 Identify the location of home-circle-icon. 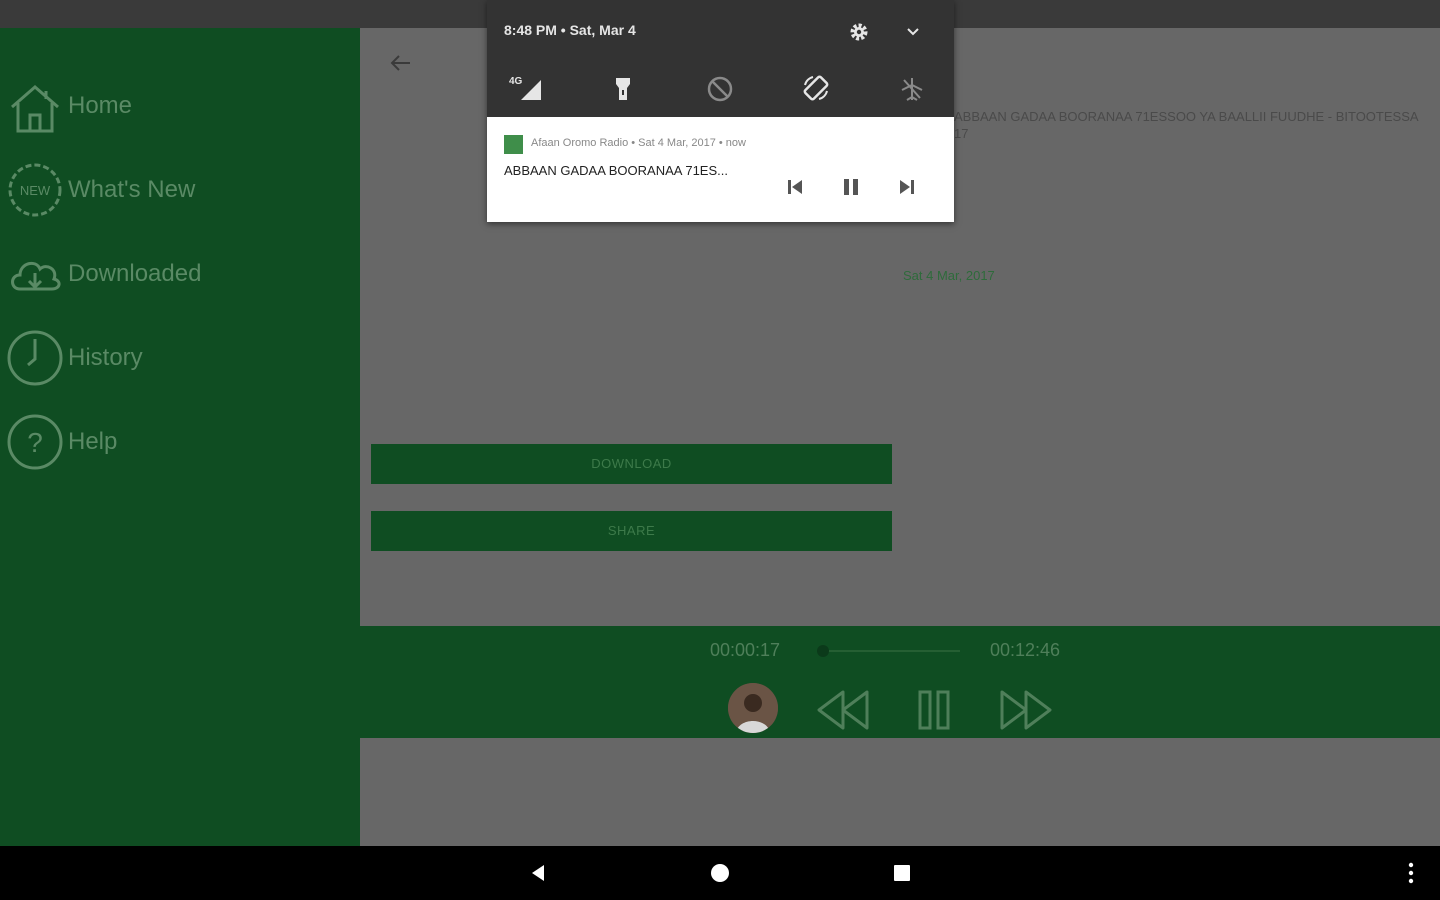
(720, 873).